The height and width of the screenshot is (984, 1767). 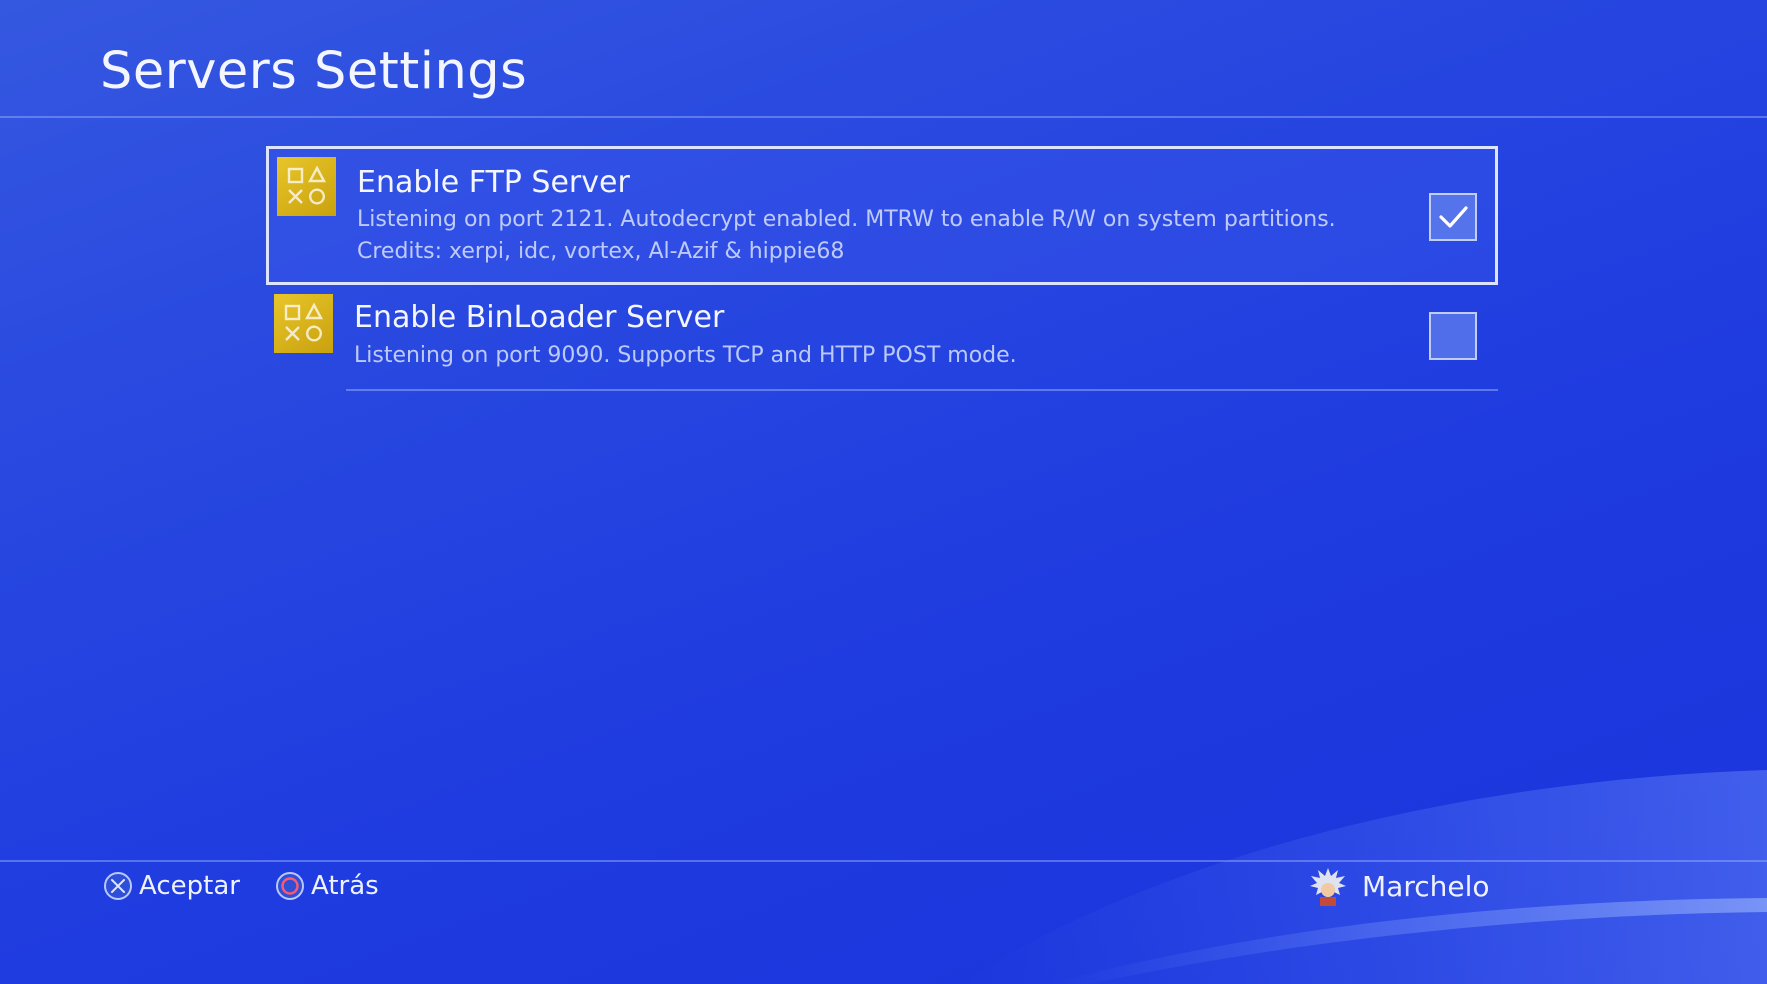 I want to click on setting-title: Enable BinLoader Server, so click(x=539, y=317).